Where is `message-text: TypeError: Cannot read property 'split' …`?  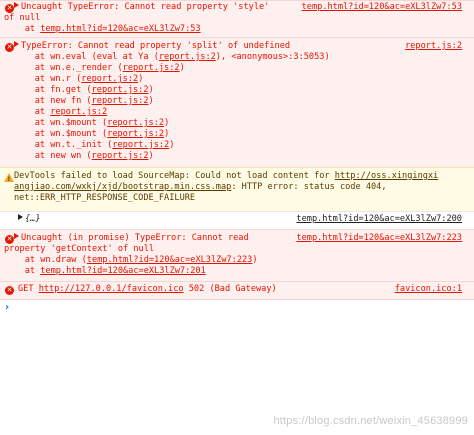
message-text: TypeError: Cannot read property 'split' … is located at coordinates (156, 46).